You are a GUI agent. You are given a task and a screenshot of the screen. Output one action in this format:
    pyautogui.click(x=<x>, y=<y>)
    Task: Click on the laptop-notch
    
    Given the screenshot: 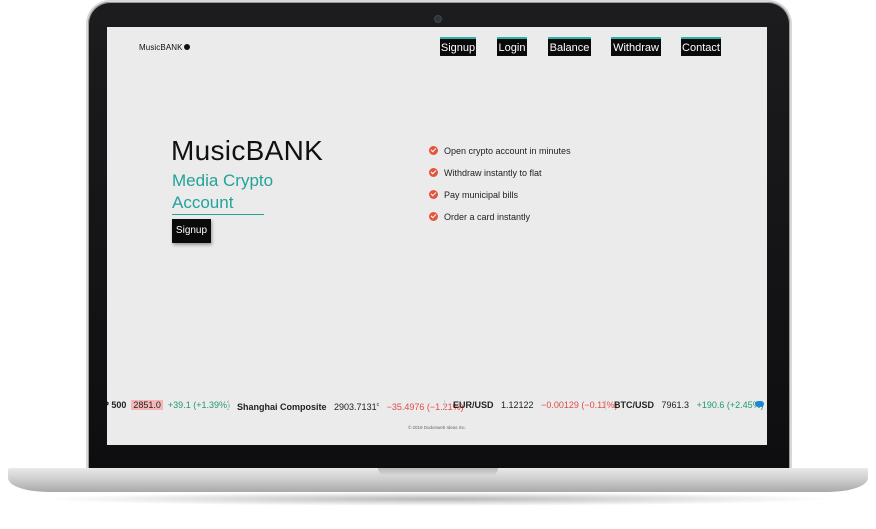 What is the action you would take?
    pyautogui.click(x=438, y=472)
    